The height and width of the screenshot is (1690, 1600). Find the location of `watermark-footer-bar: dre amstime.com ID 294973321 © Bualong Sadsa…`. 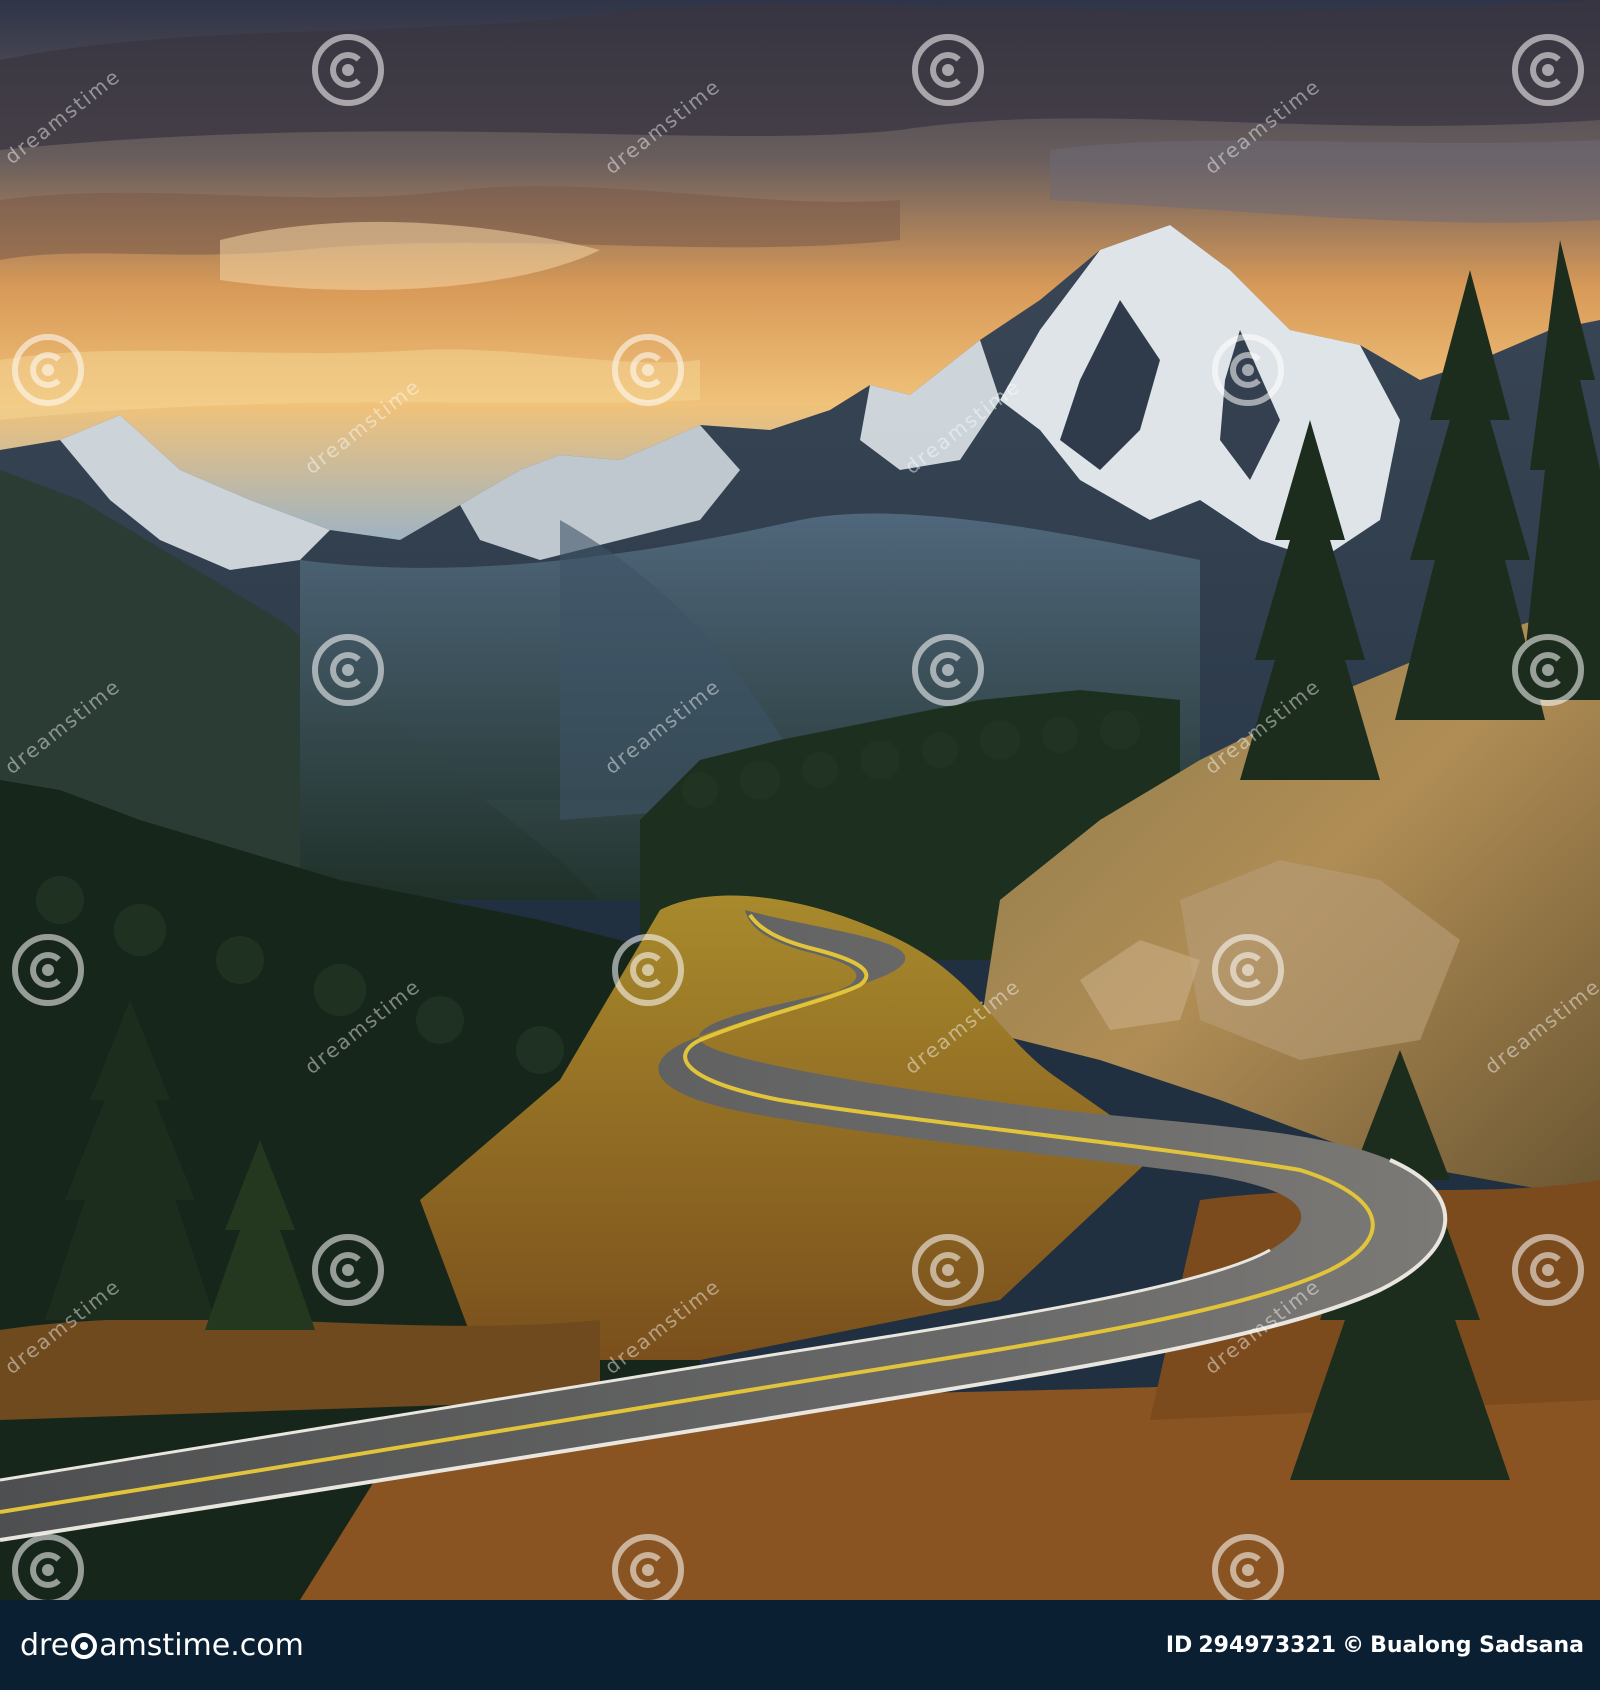

watermark-footer-bar: dre amstime.com ID 294973321 © Bualong Sadsa… is located at coordinates (800, 1645).